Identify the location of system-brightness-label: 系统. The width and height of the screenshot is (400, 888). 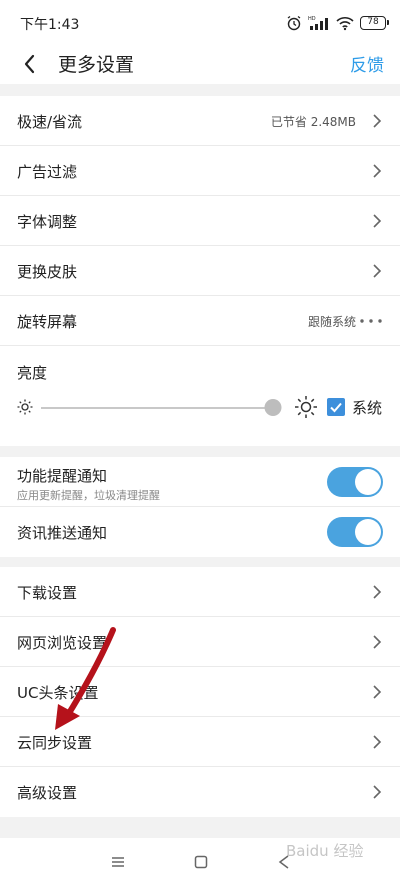
(367, 408).